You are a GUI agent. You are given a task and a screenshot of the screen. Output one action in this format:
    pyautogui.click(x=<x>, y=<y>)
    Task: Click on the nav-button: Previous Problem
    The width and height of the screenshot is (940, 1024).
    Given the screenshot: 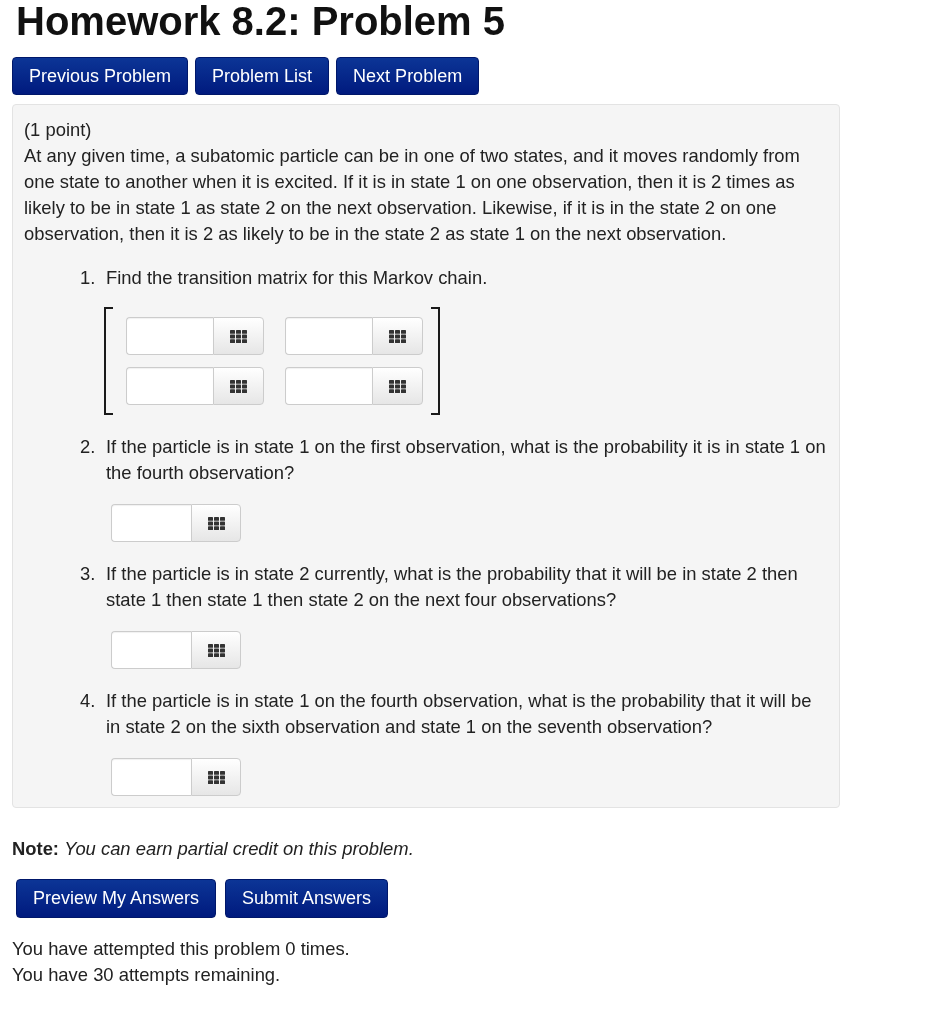 What is the action you would take?
    pyautogui.click(x=100, y=76)
    